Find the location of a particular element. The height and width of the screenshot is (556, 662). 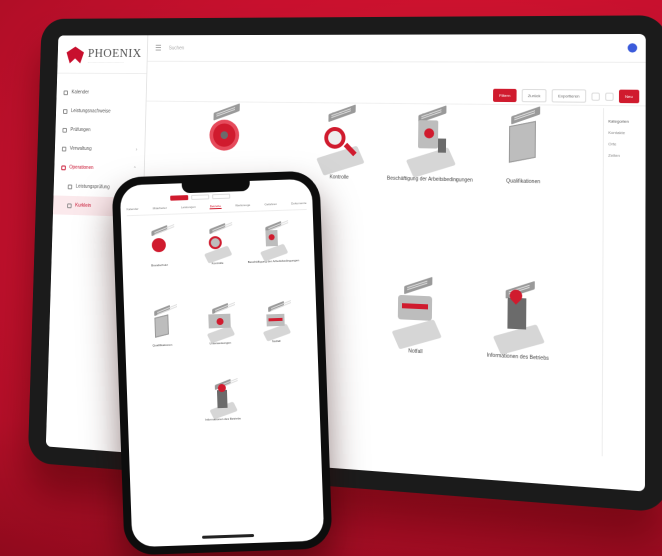

folder-icon is located at coordinates (64, 148).